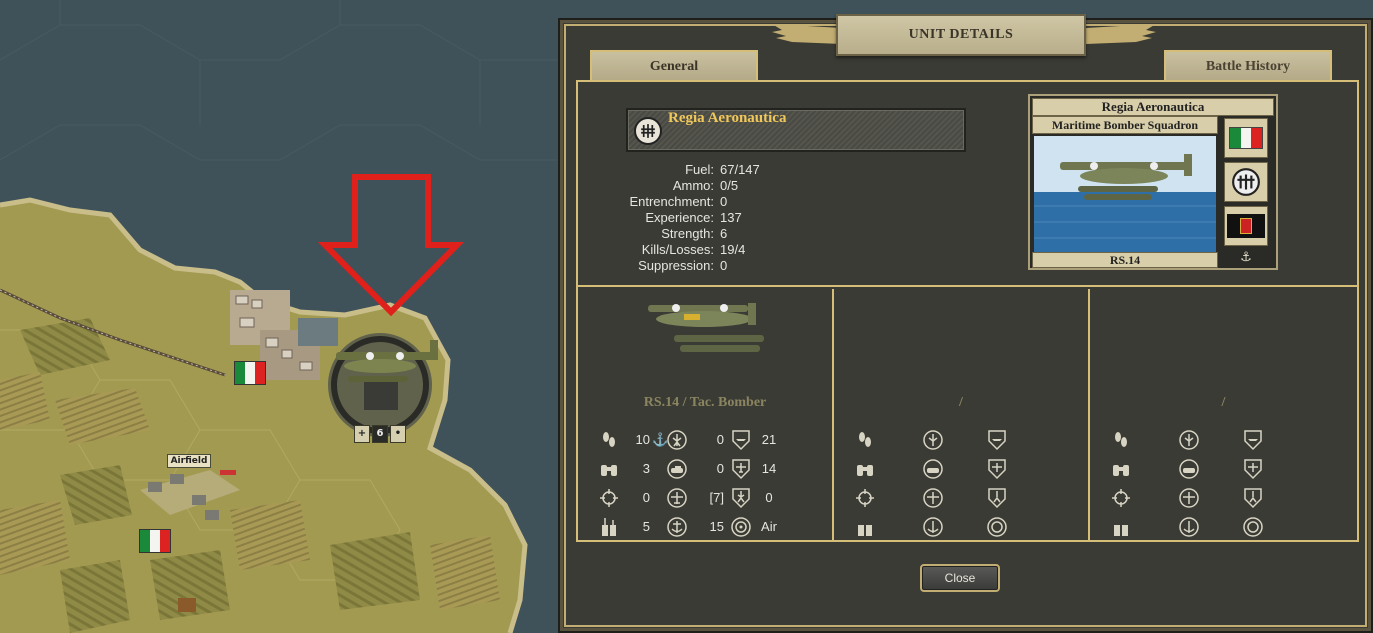 Image resolution: width=1373 pixels, height=633 pixels. I want to click on badge-strength: 6, so click(380, 434).